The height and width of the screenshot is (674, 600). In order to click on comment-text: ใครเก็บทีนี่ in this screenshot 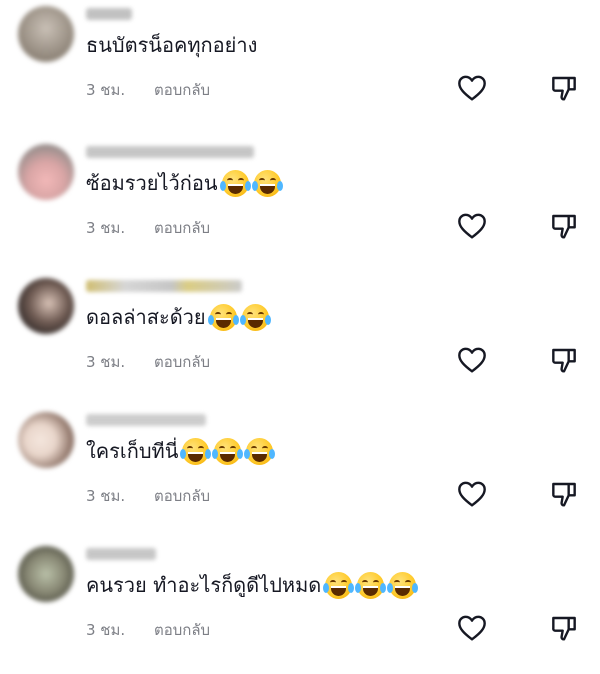, I will do `click(182, 451)`.